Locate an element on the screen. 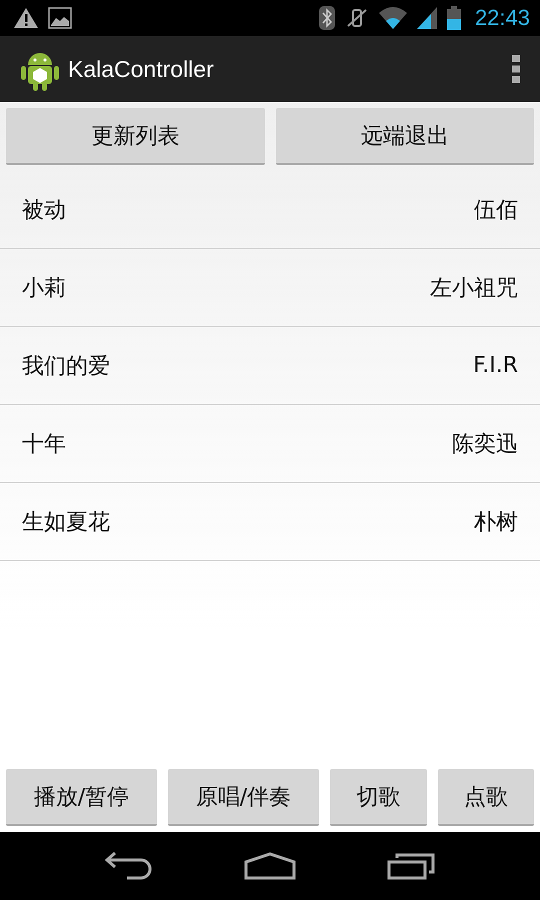  battery-icon is located at coordinates (453, 18).